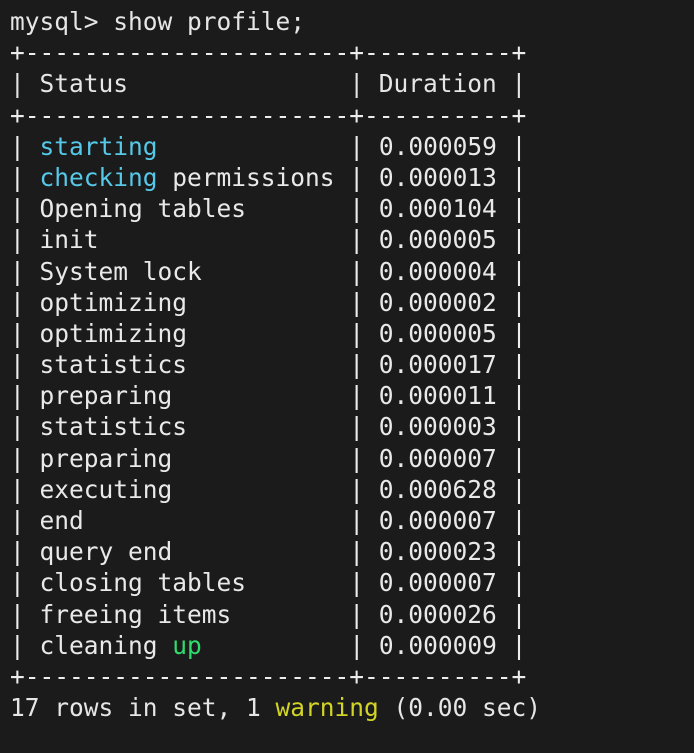 The width and height of the screenshot is (694, 753). I want to click on duration-value: 0.000104, so click(437, 209).